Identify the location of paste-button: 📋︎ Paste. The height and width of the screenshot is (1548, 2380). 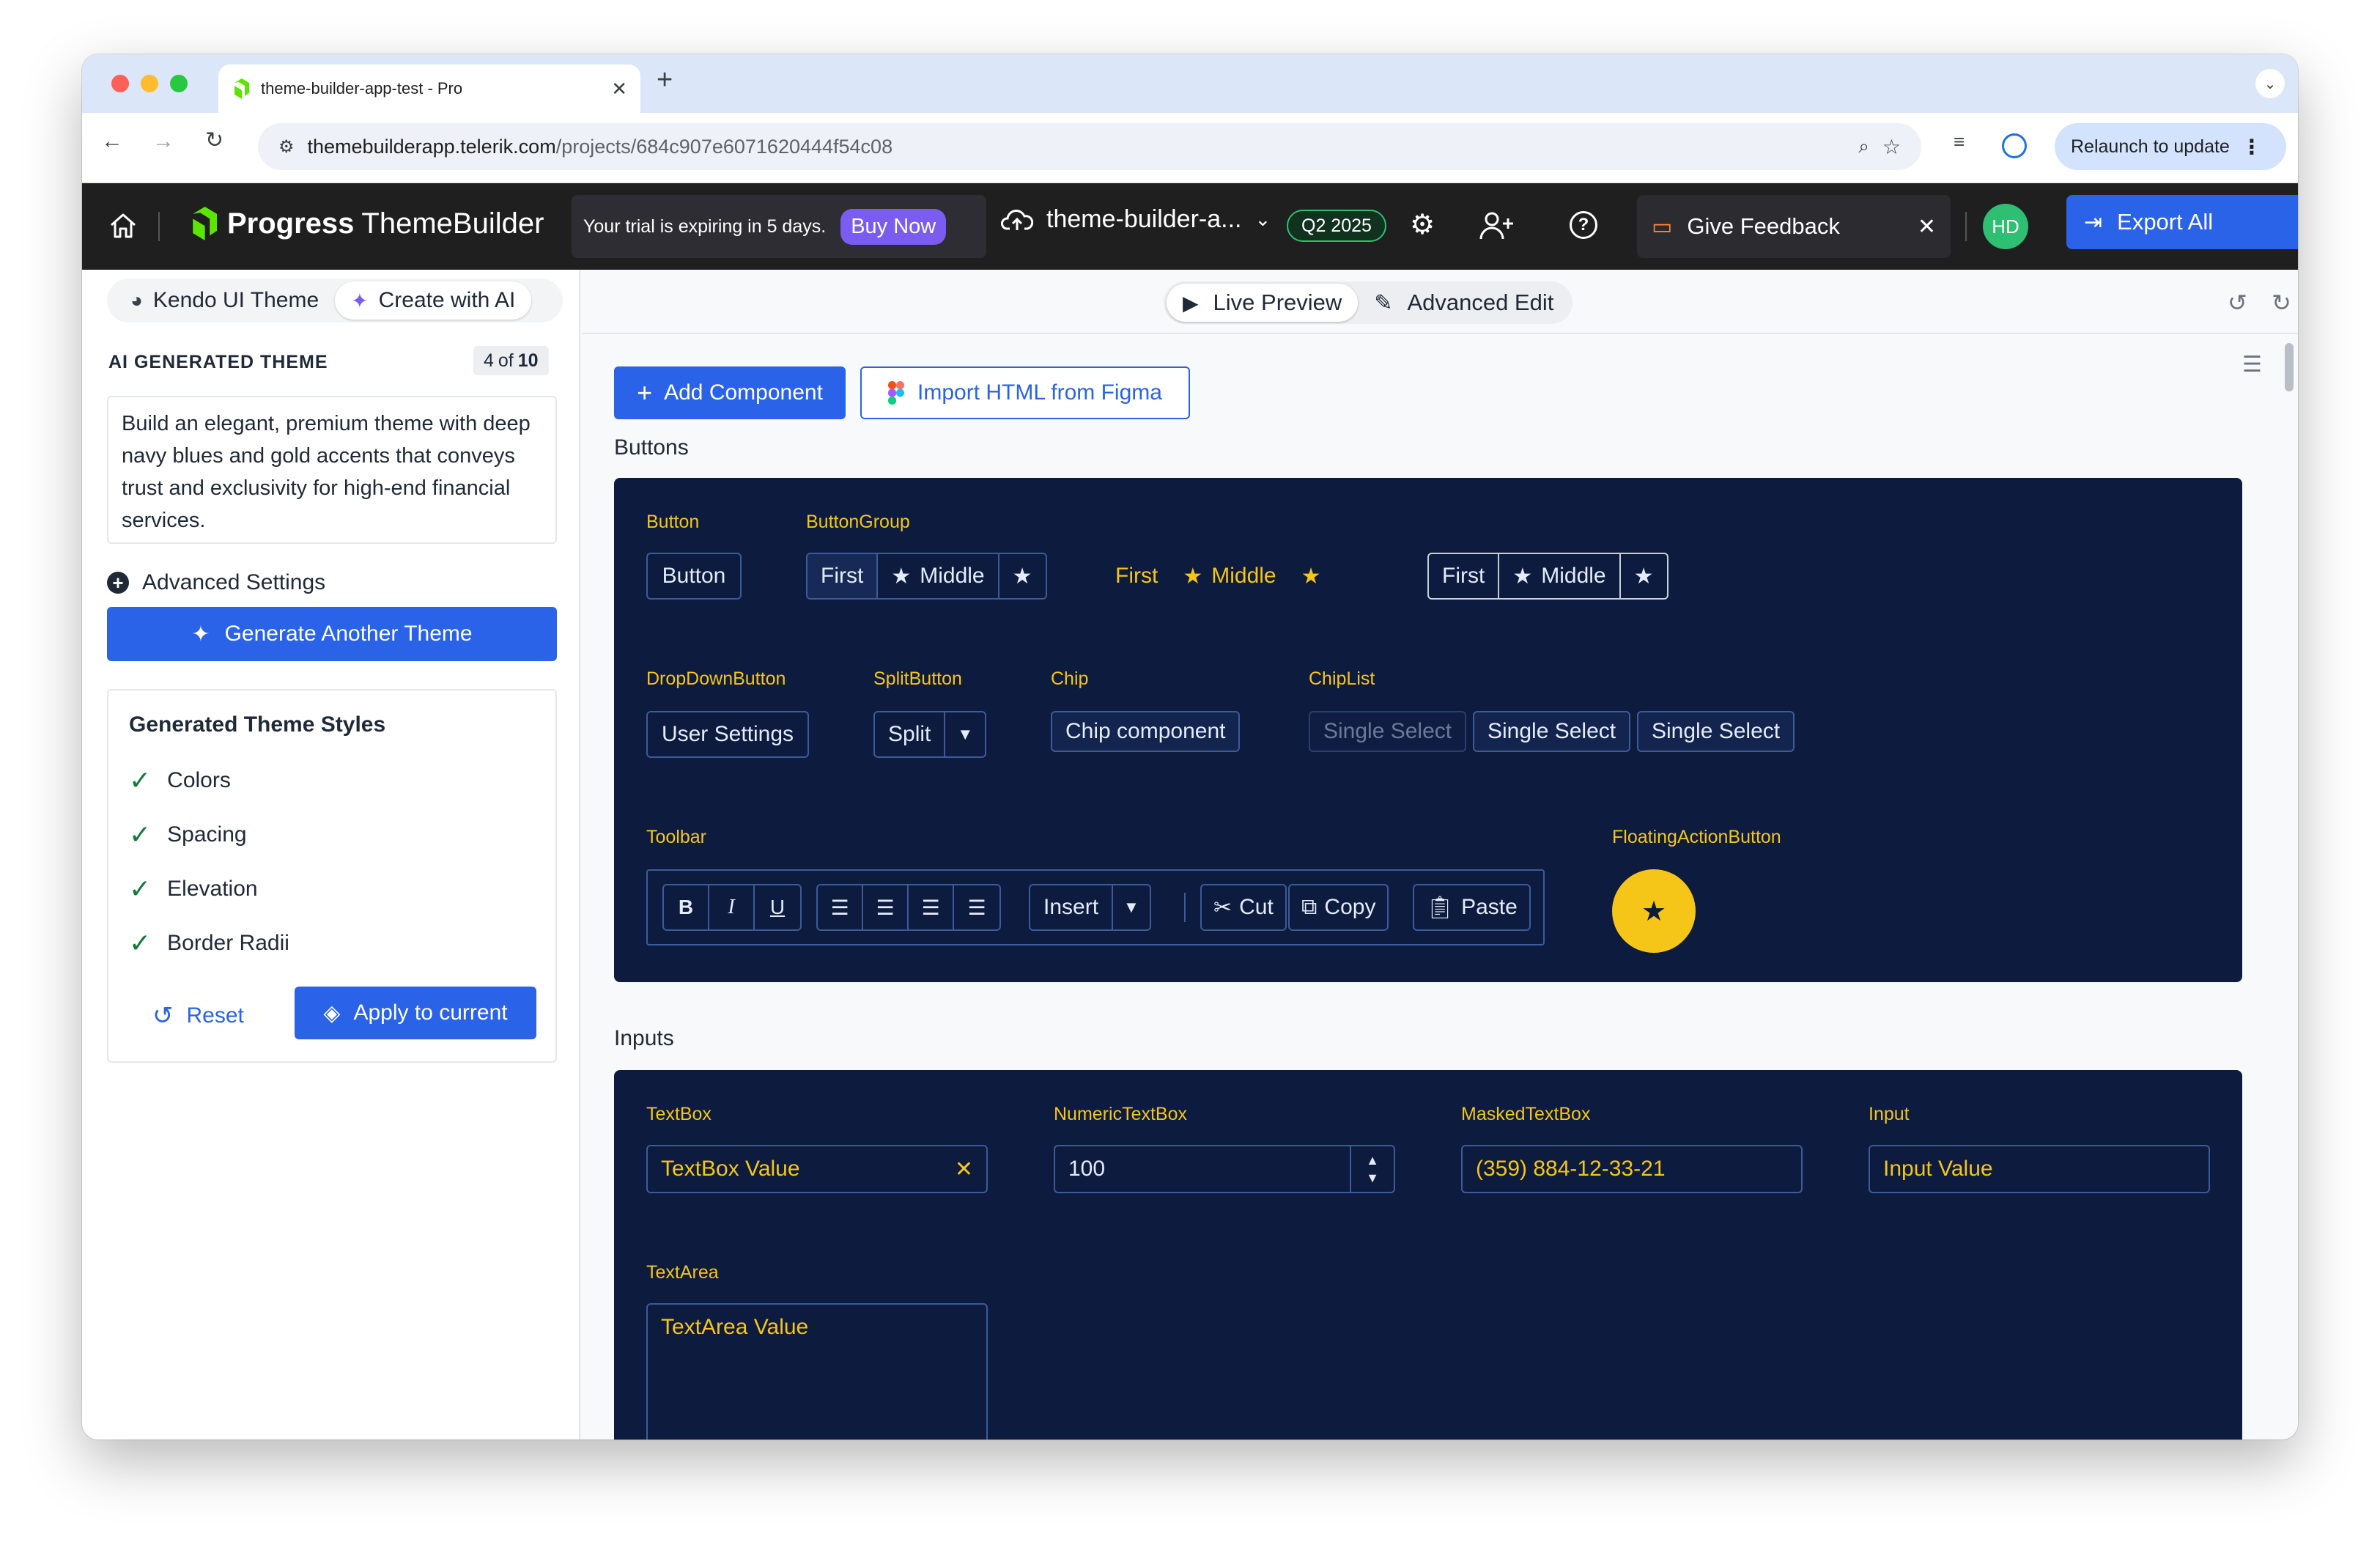
(1472, 907).